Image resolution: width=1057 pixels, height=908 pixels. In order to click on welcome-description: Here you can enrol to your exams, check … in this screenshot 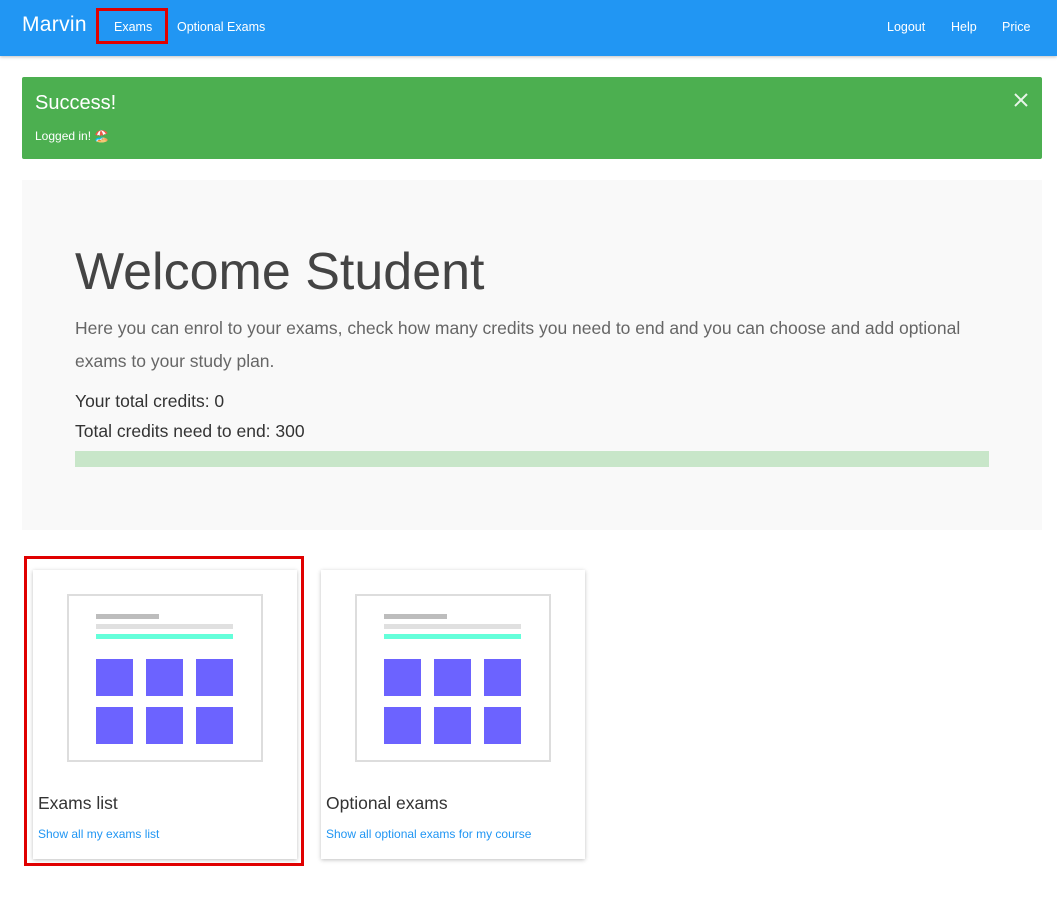, I will do `click(518, 344)`.